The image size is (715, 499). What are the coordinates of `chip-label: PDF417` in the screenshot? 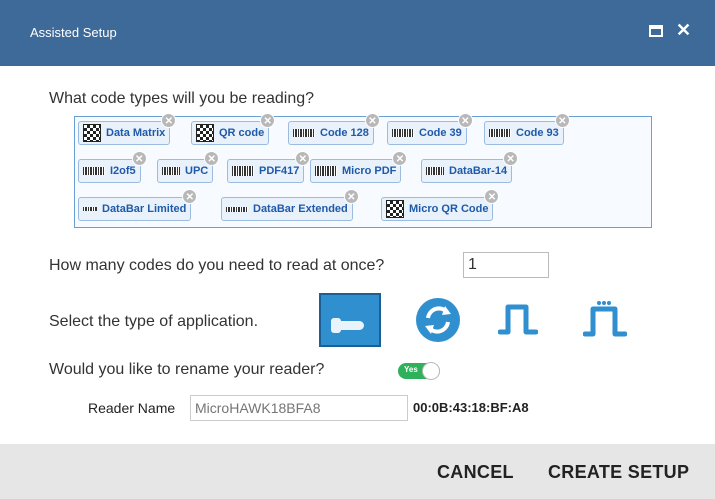 It's located at (279, 171).